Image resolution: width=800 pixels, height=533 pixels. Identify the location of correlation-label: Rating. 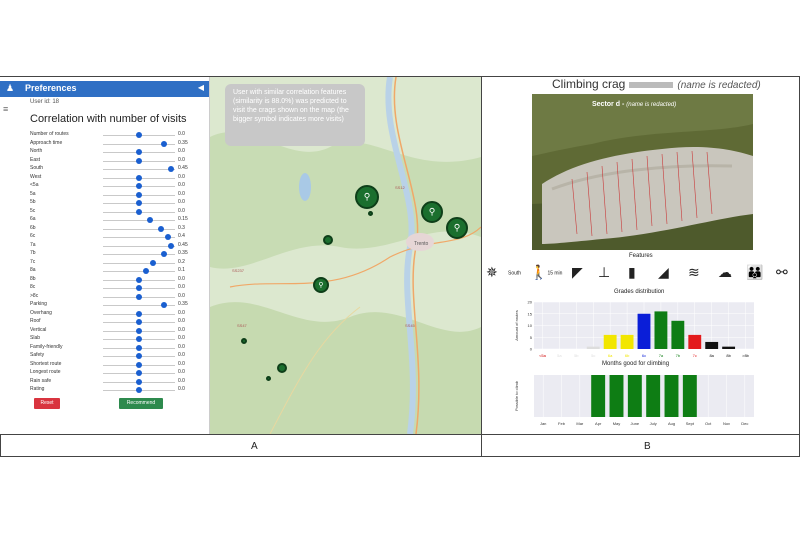
(37, 389).